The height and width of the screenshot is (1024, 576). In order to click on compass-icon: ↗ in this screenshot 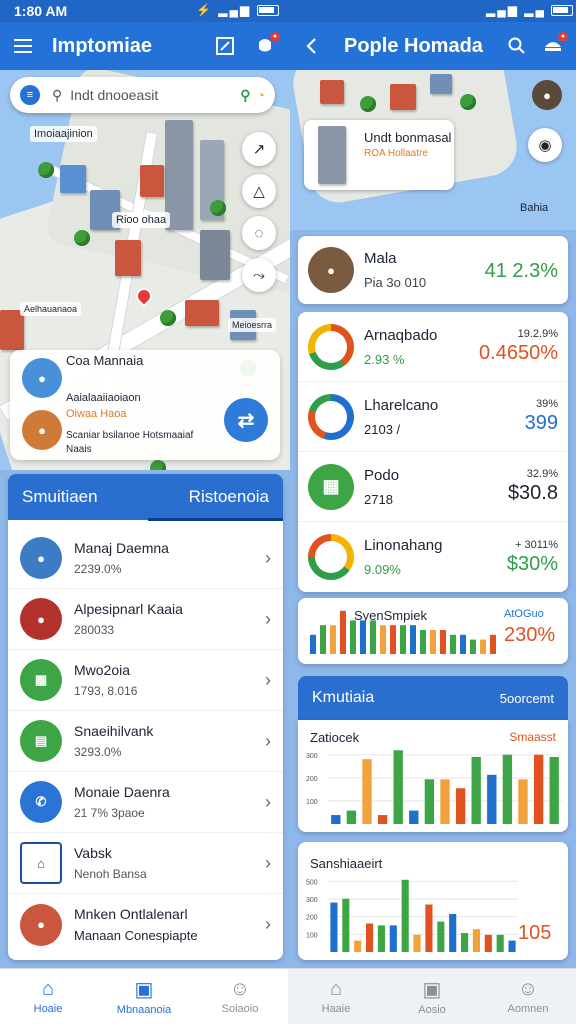, I will do `click(259, 149)`.